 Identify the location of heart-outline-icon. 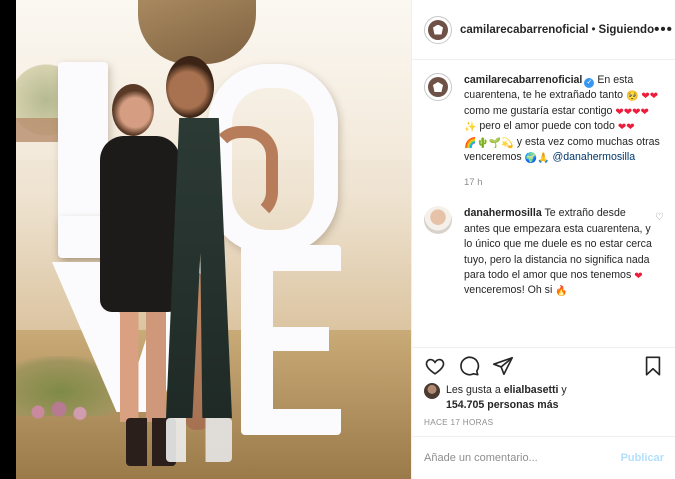
(435, 366).